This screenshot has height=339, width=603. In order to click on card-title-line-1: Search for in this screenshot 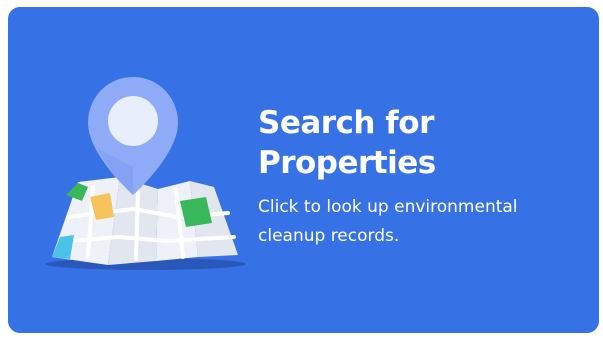, I will do `click(346, 123)`.